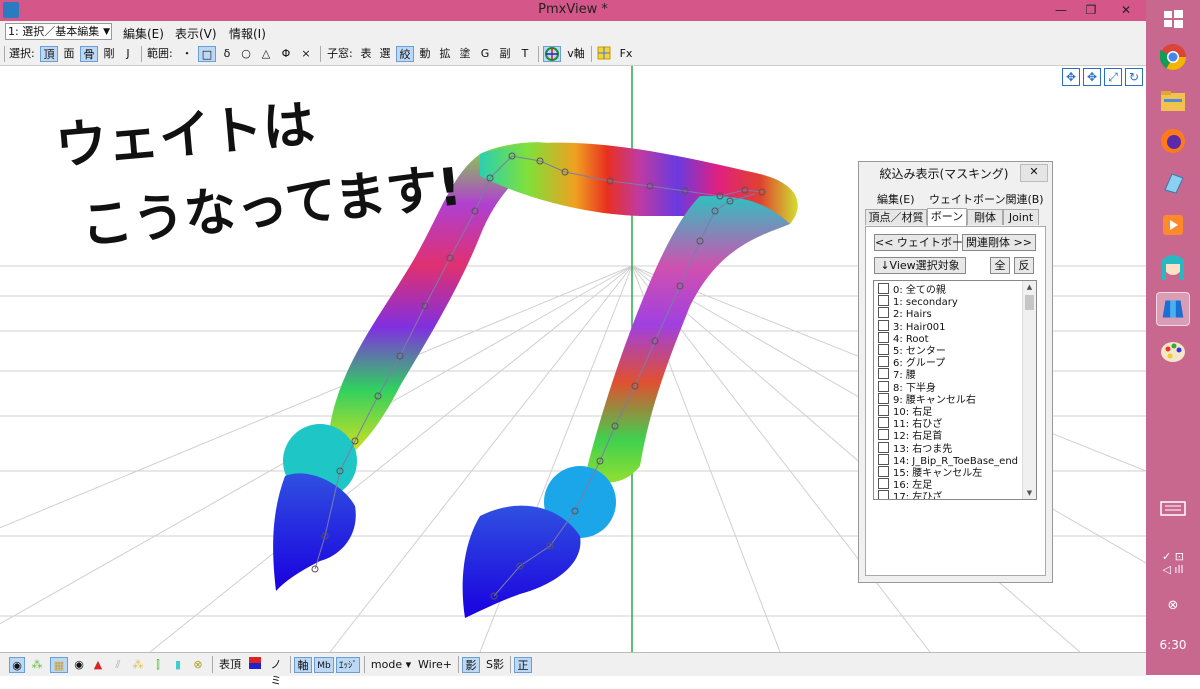 This screenshot has height=689, width=1200. I want to click on subwin-sub: 副, so click(505, 54).